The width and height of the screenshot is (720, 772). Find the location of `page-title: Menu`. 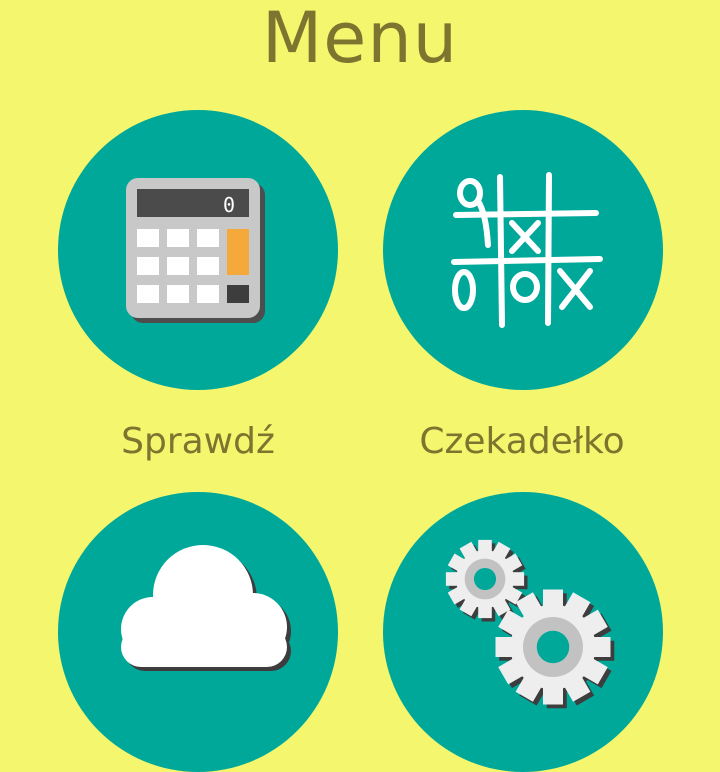

page-title: Menu is located at coordinates (360, 39).